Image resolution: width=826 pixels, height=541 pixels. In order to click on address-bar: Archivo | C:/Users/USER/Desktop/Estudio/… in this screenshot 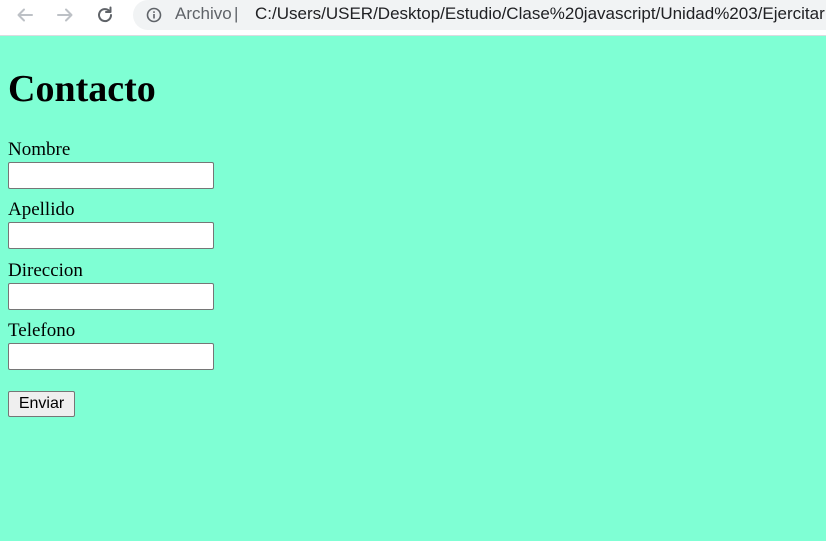, I will do `click(479, 15)`.